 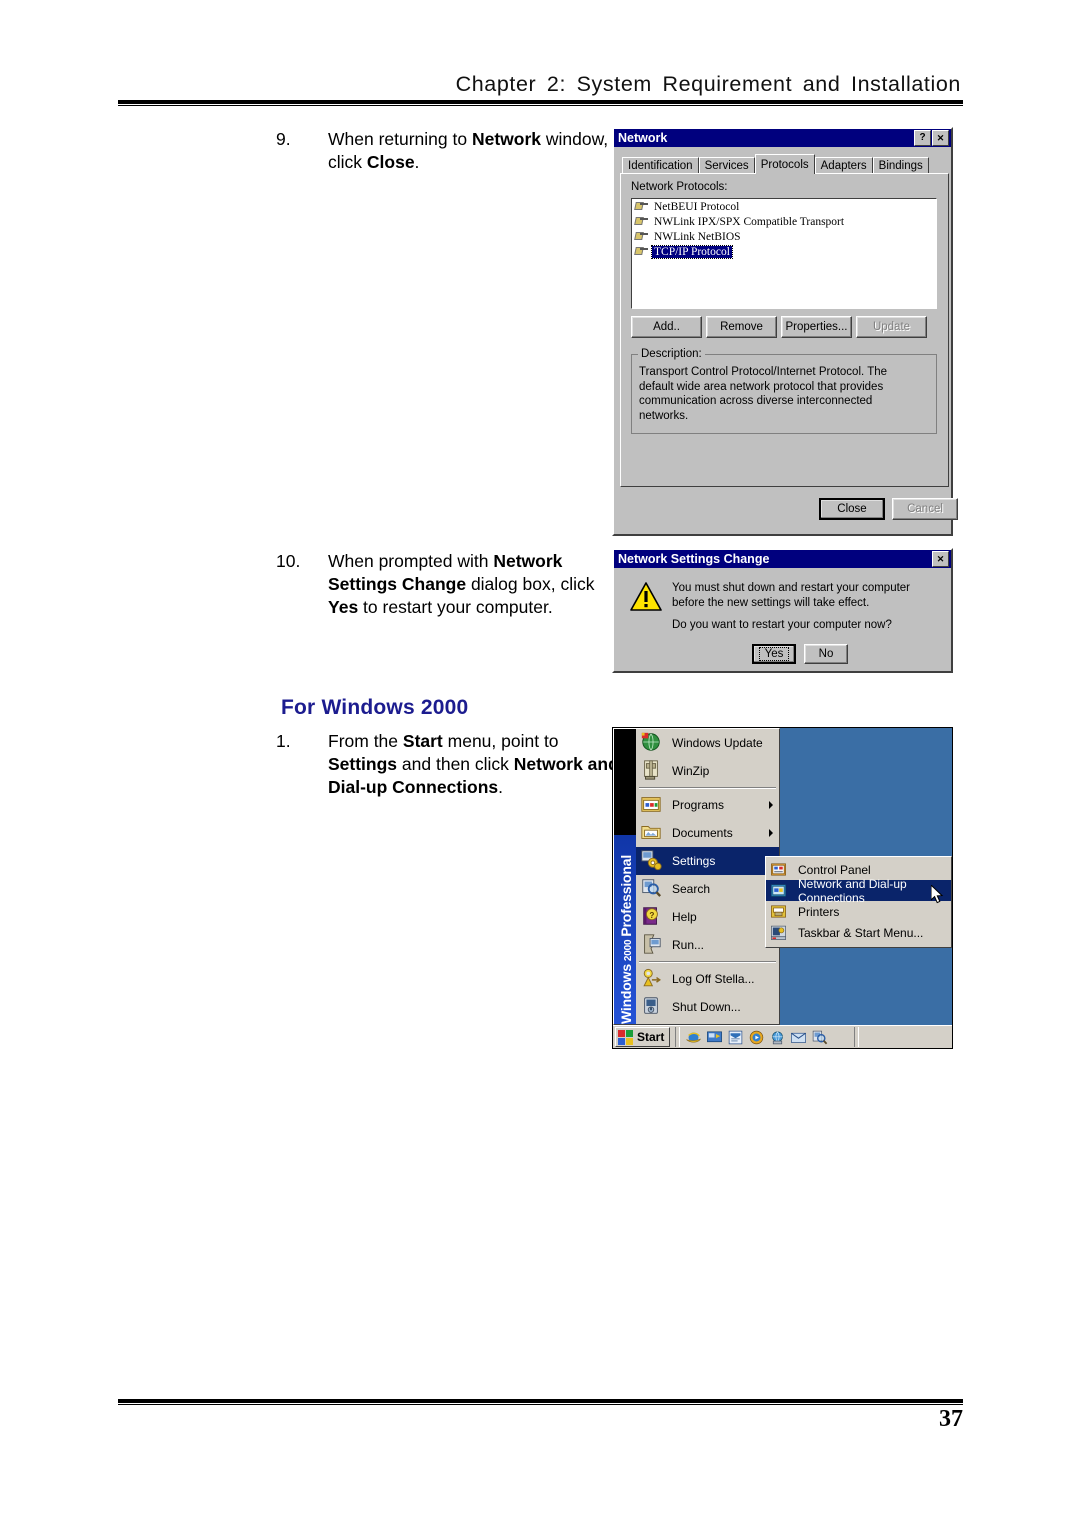 What do you see at coordinates (707, 743) in the screenshot?
I see `start-menu-item-windows-update: Windows Update` at bounding box center [707, 743].